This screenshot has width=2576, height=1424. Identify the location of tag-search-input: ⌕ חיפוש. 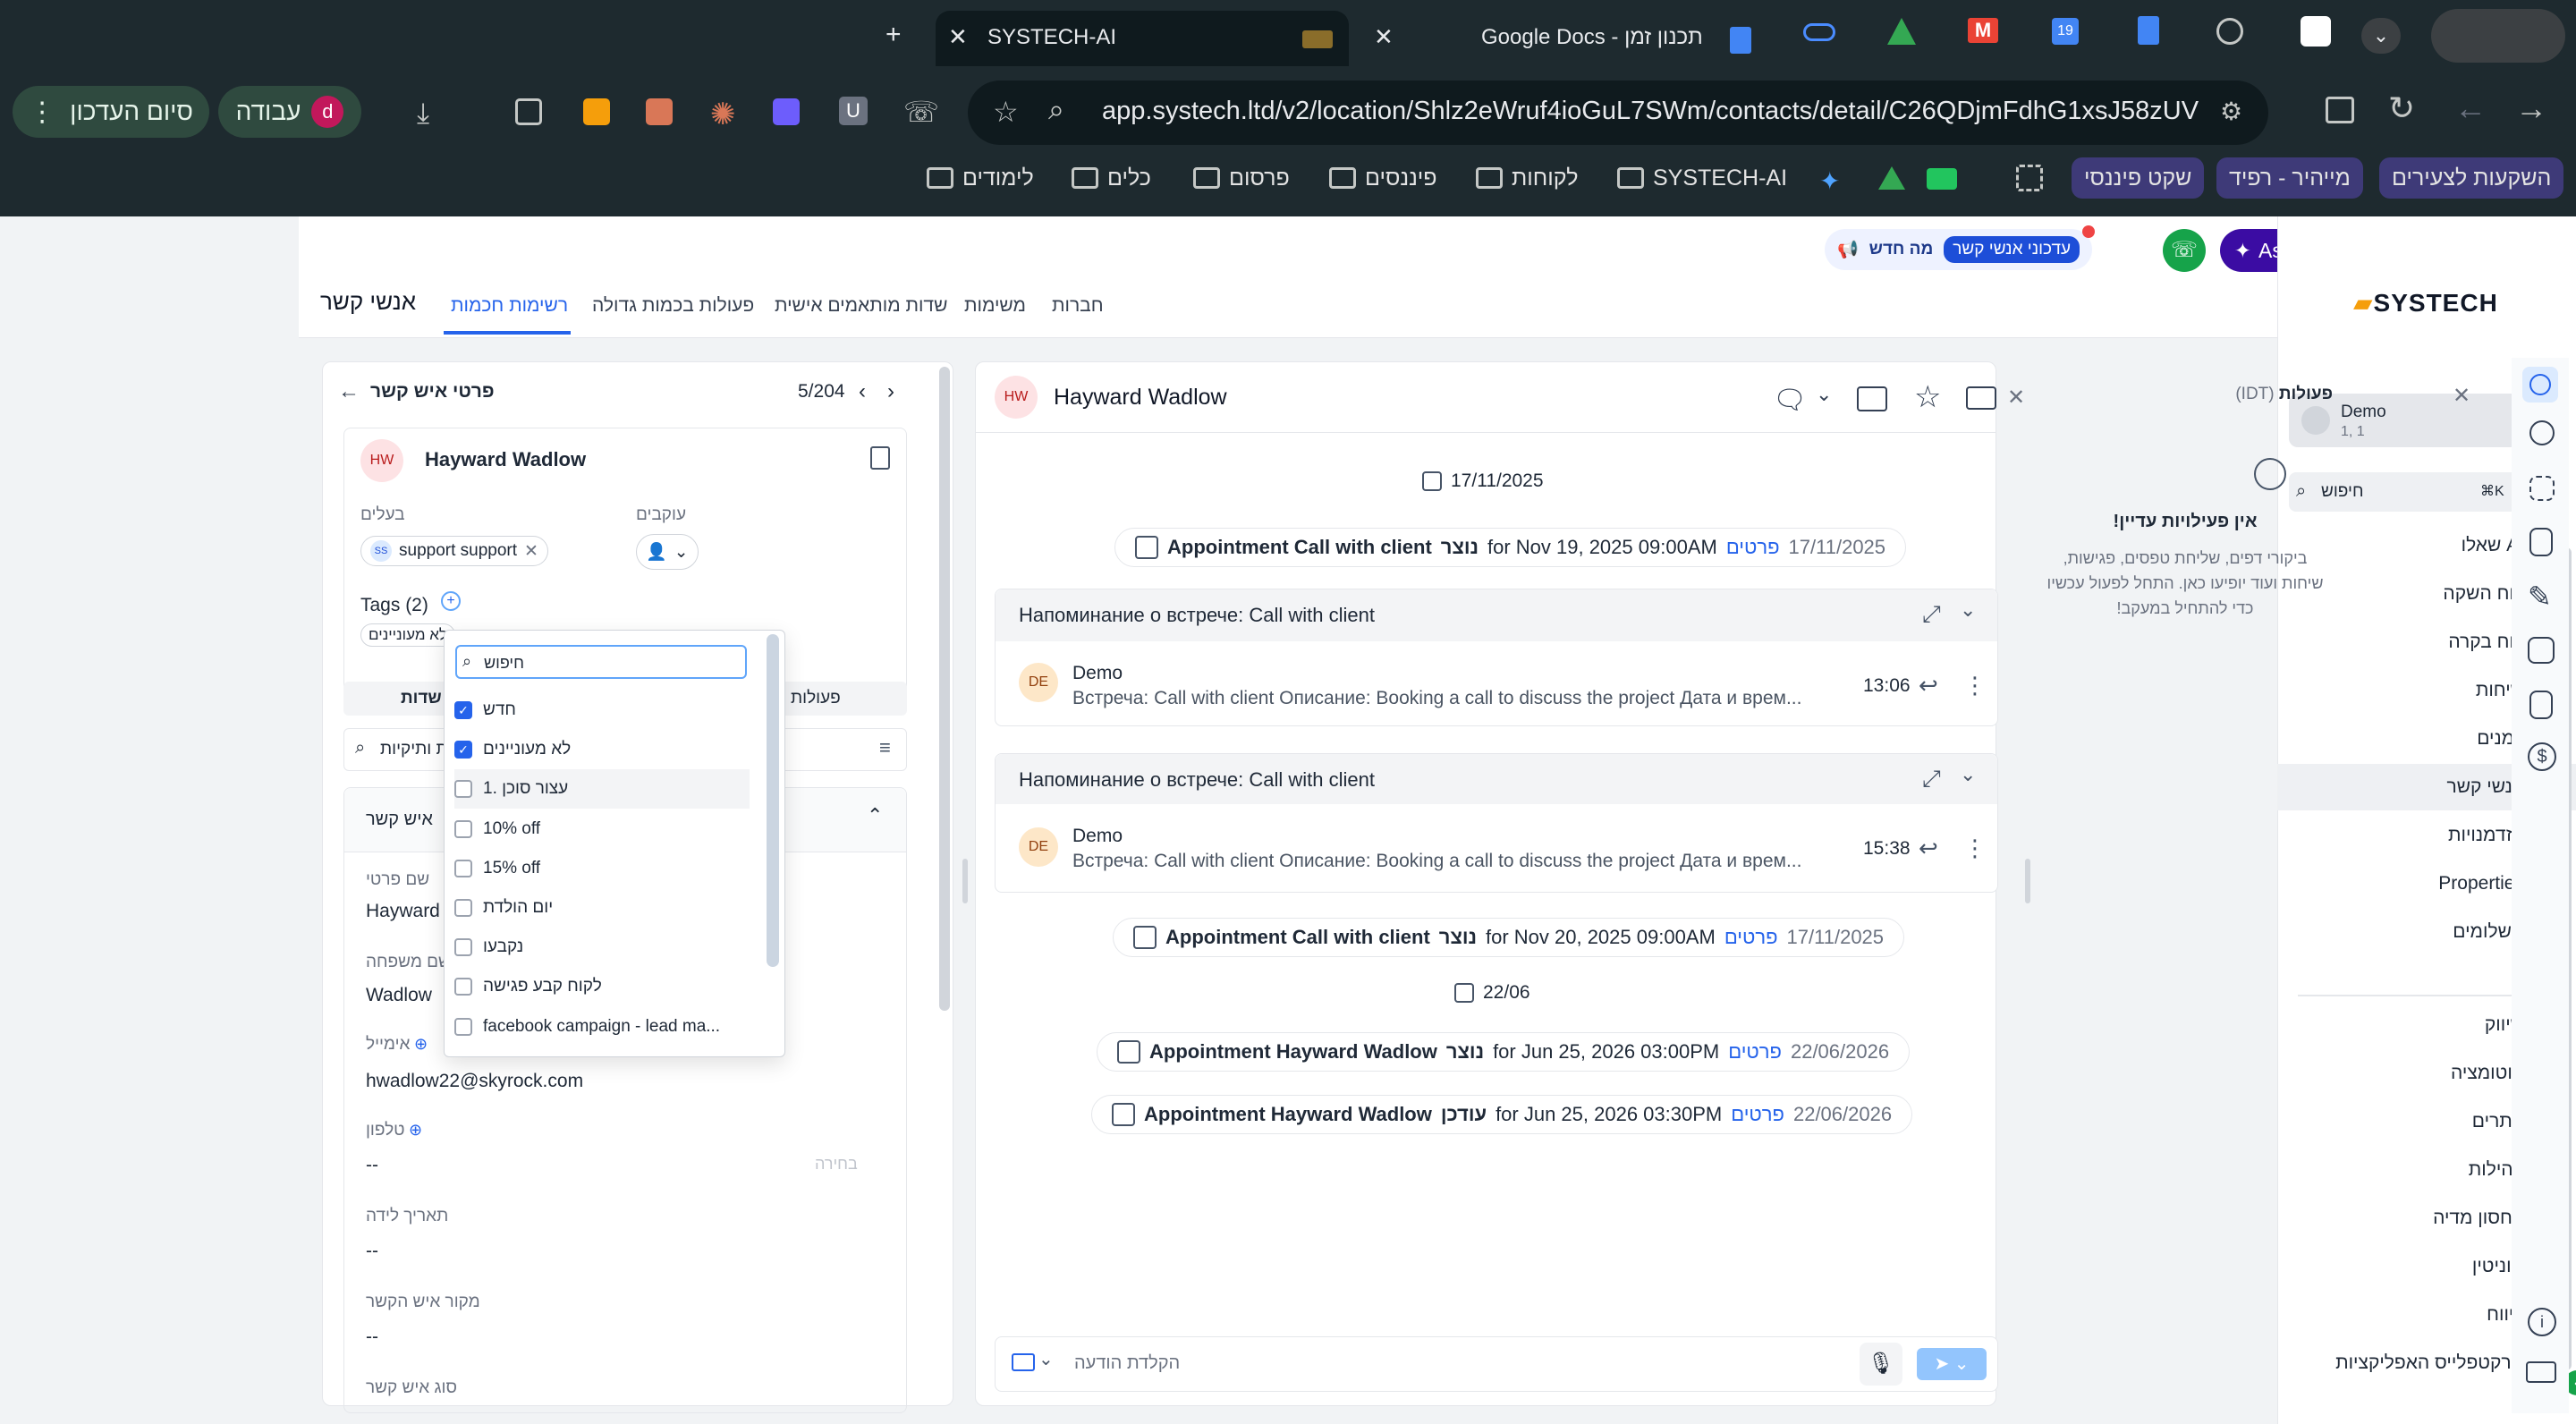
(601, 662).